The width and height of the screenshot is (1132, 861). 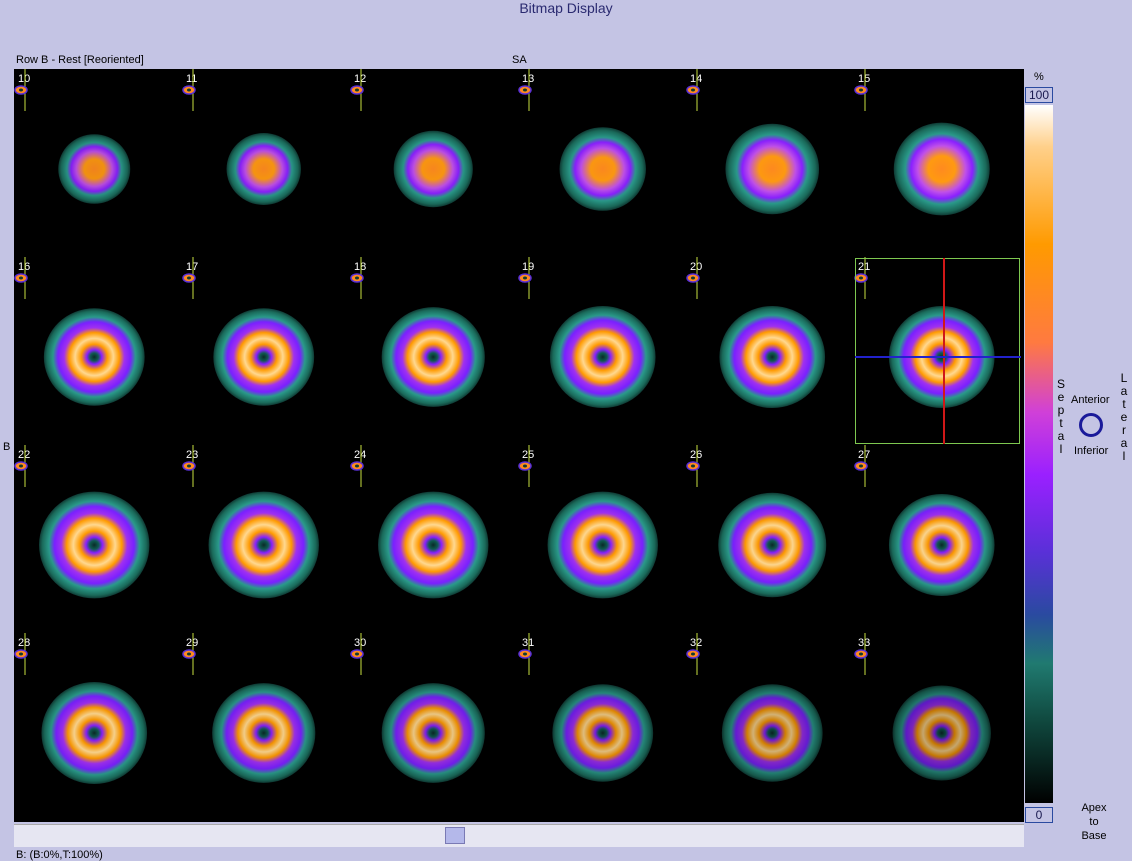 I want to click on slice-cell: 25, so click(x=602, y=539).